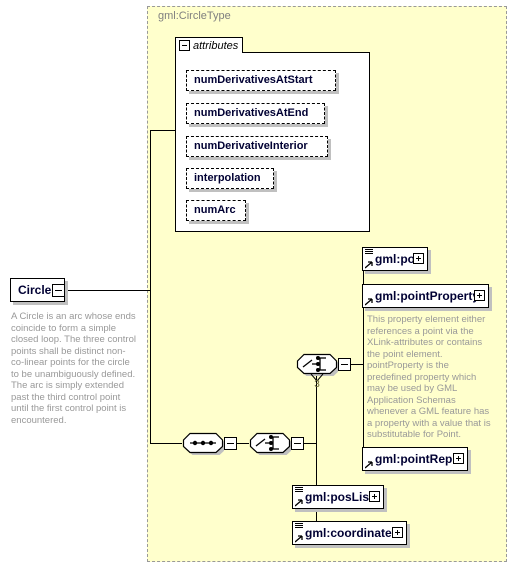 Image resolution: width=513 pixels, height=567 pixels. I want to click on sequence-collapse-icon, so click(230, 443).